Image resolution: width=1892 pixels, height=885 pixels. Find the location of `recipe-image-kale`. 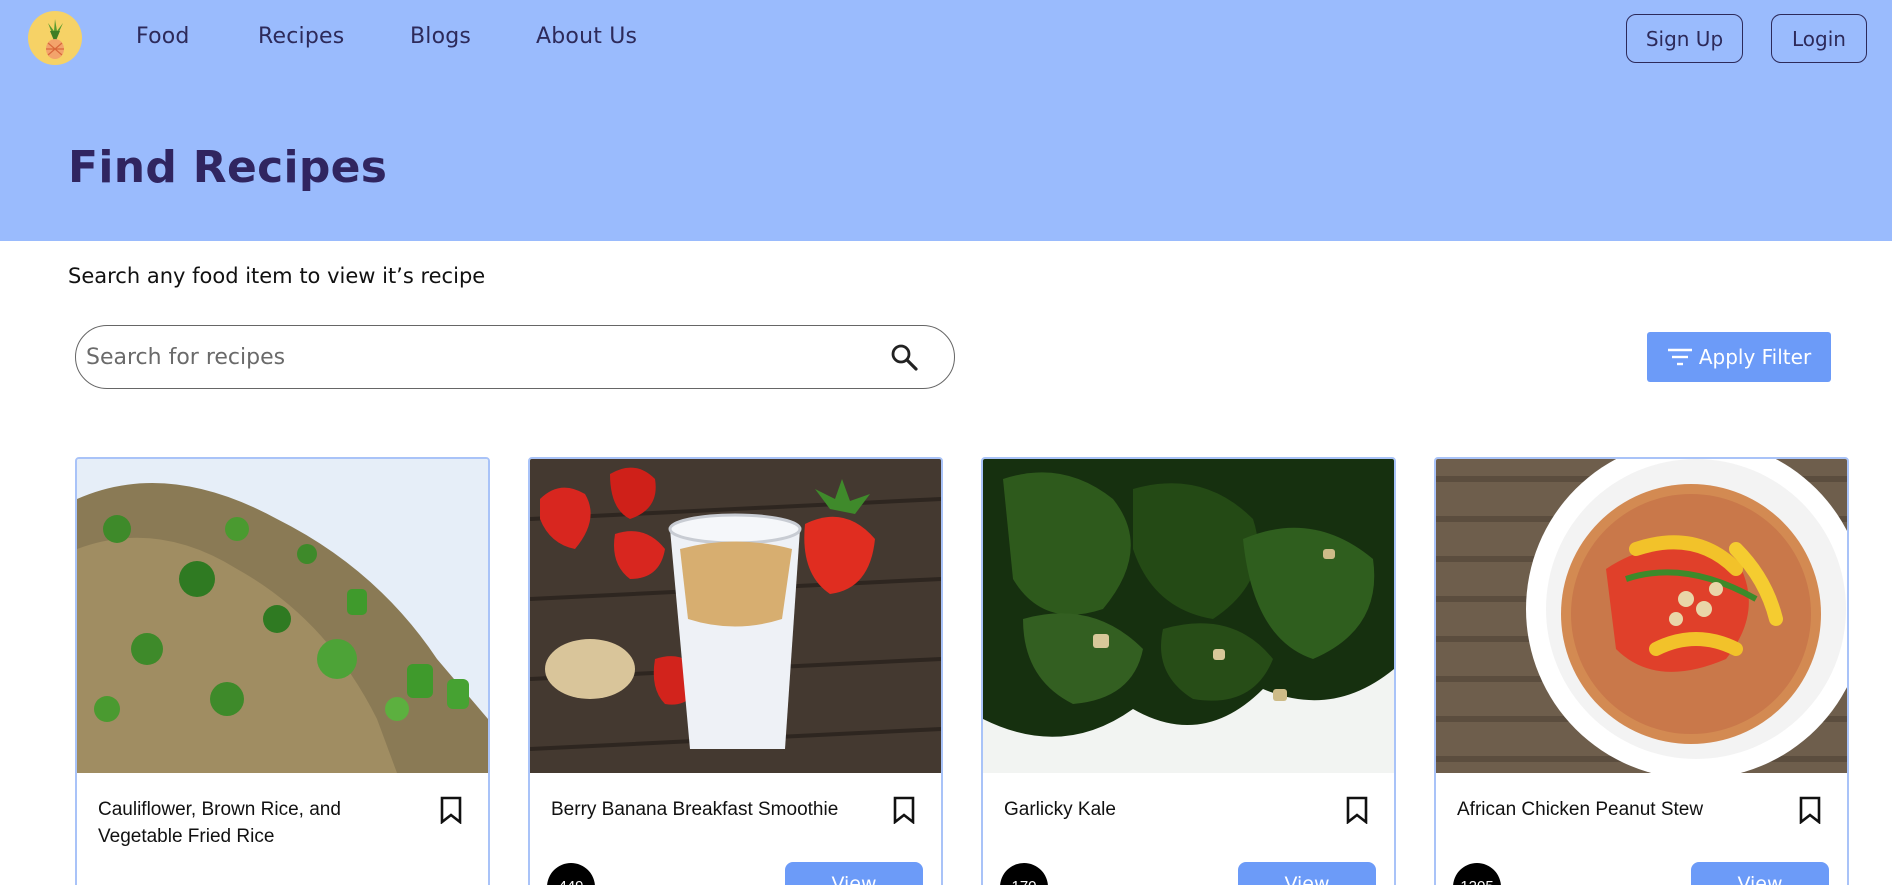

recipe-image-kale is located at coordinates (1188, 616).